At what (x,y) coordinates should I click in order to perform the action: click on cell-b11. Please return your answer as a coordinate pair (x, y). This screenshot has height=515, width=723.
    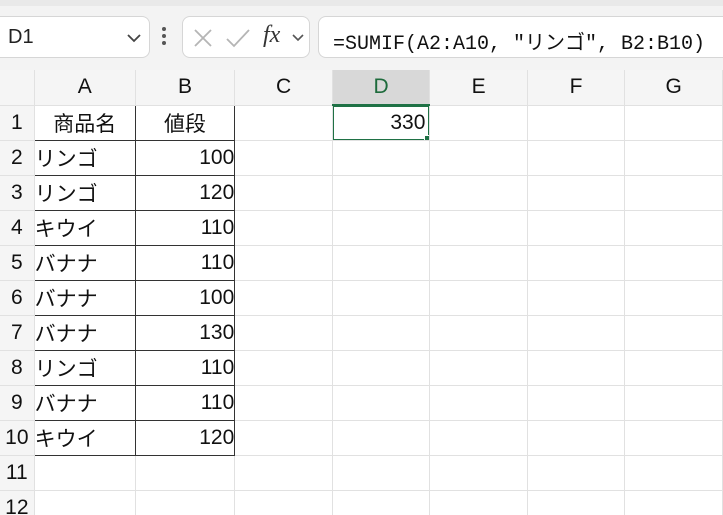
    Looking at the image, I should click on (185, 473).